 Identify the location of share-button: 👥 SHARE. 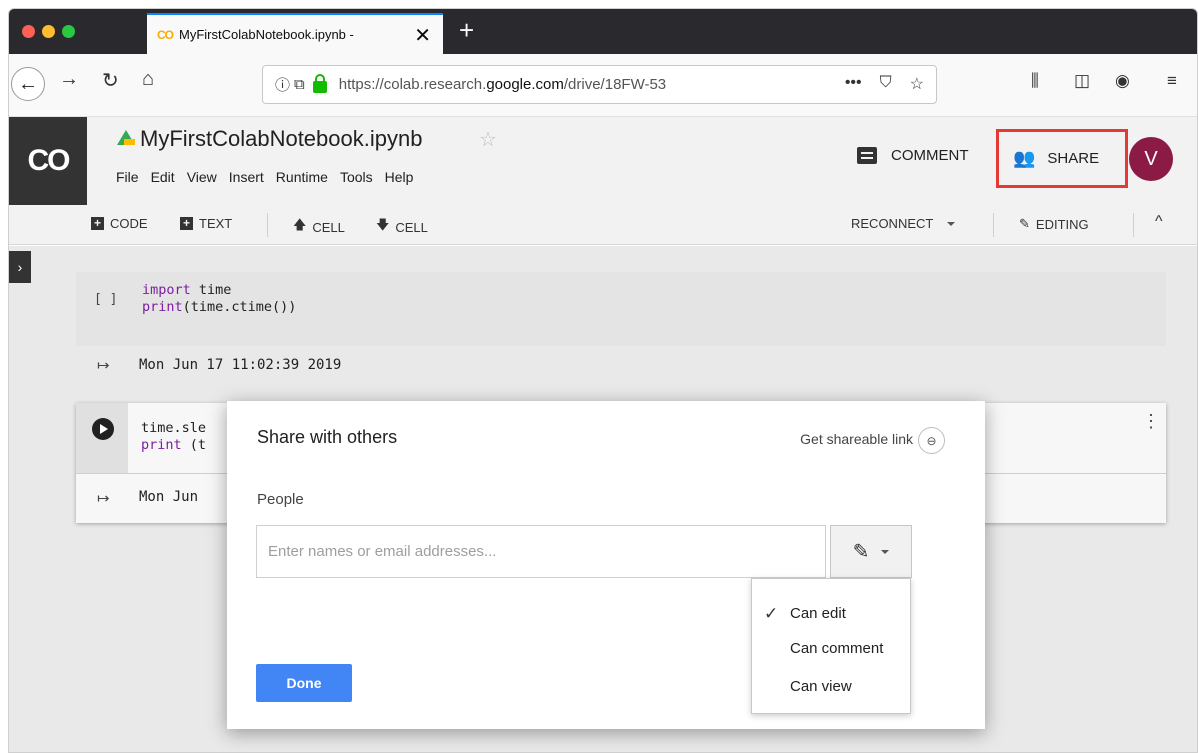
(1062, 158).